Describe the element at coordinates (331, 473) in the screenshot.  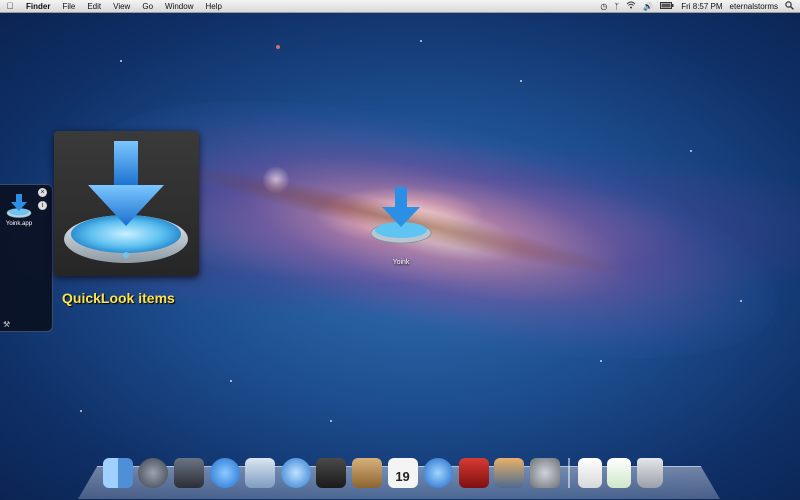
I see `dock-facetime-icon` at that location.